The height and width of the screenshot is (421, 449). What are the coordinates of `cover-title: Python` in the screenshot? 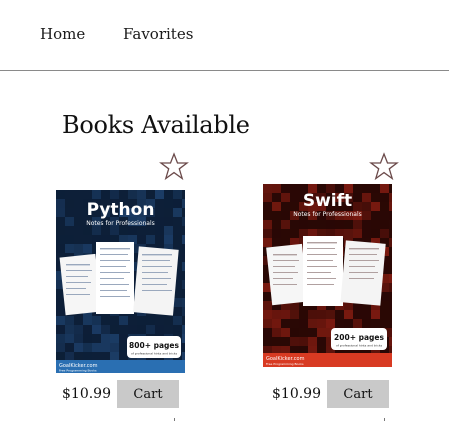 It's located at (121, 210).